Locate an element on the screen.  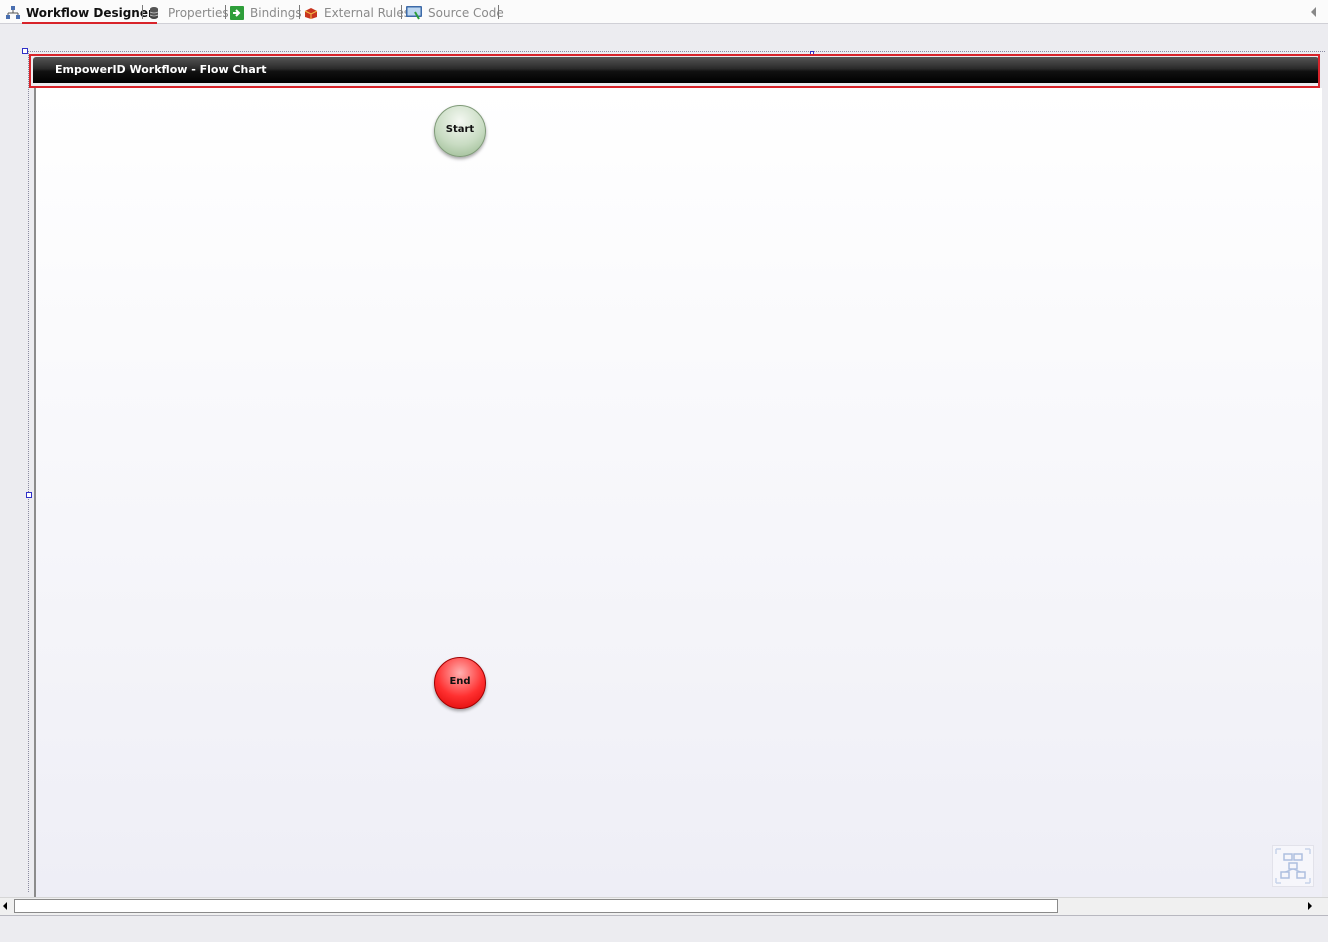
tab-external-rules: External Rules is located at coordinates (357, 13).